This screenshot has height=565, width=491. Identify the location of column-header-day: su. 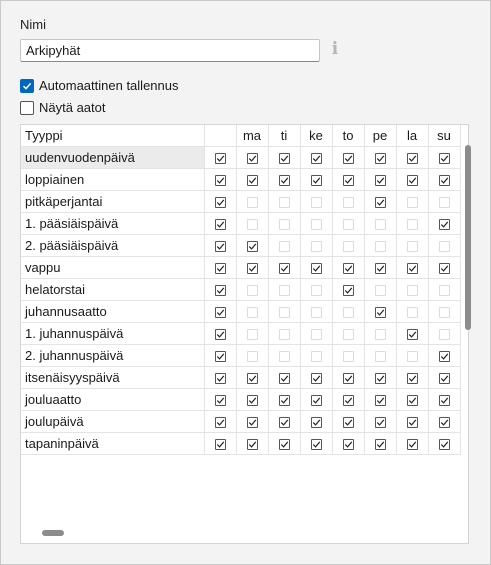
(444, 136).